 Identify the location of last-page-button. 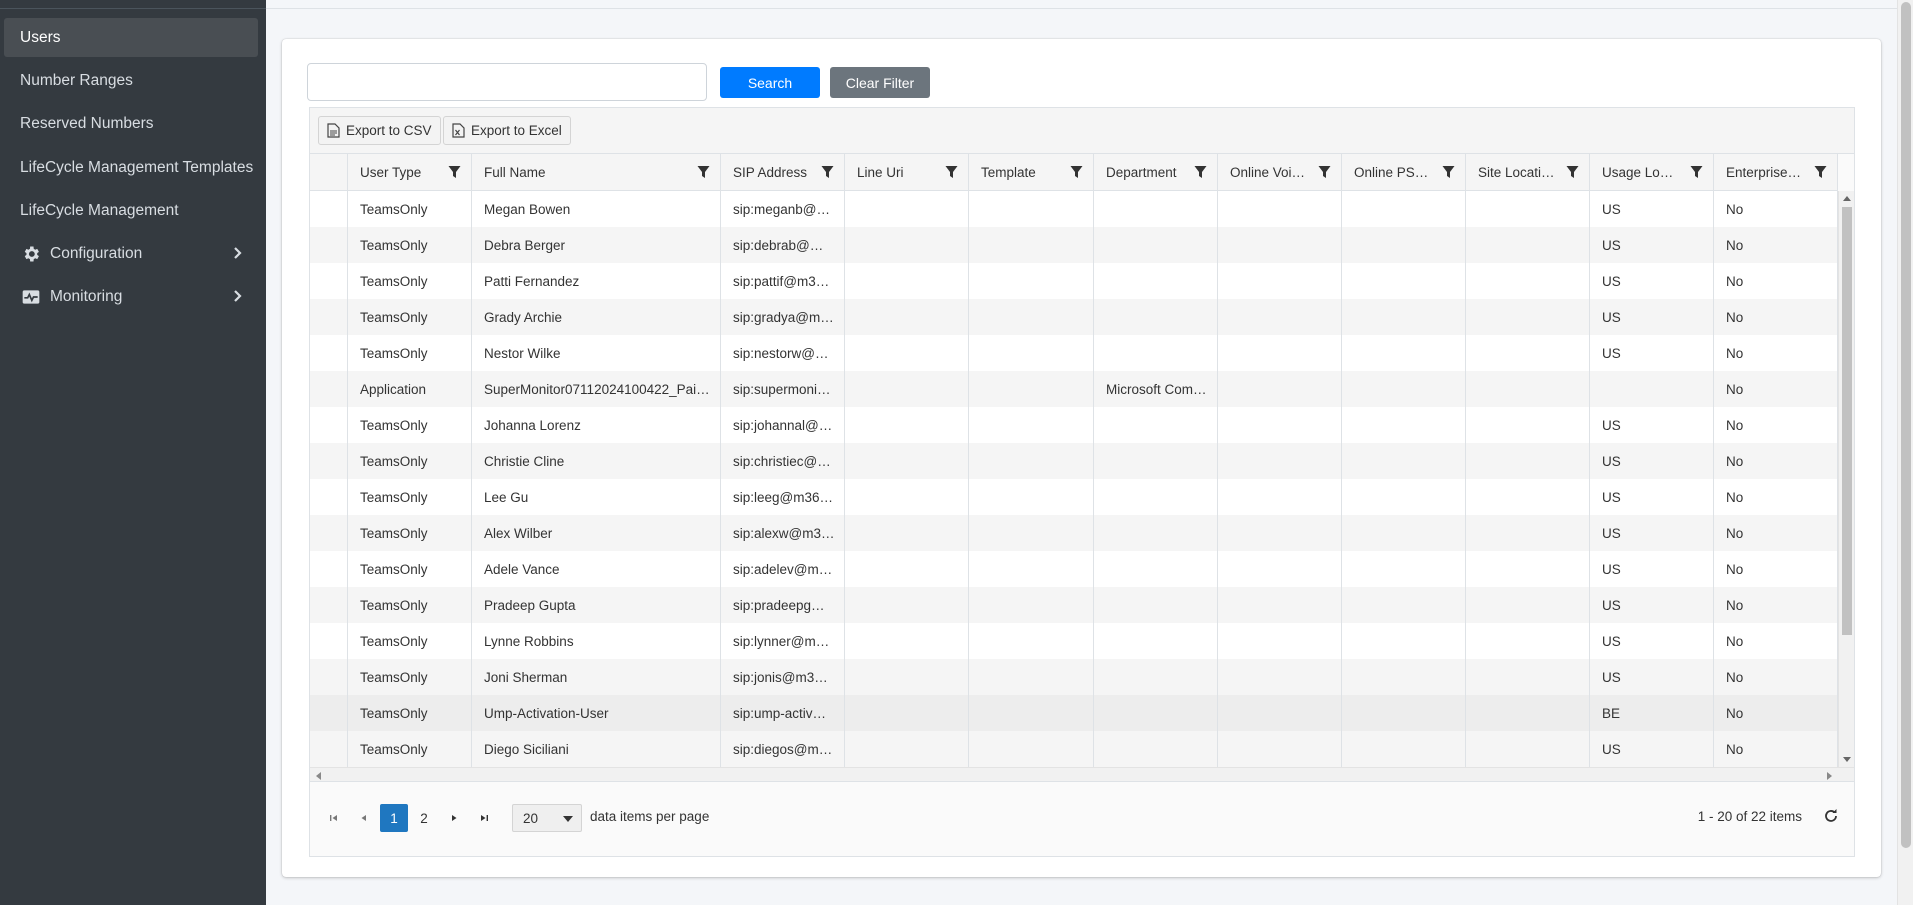
(484, 818).